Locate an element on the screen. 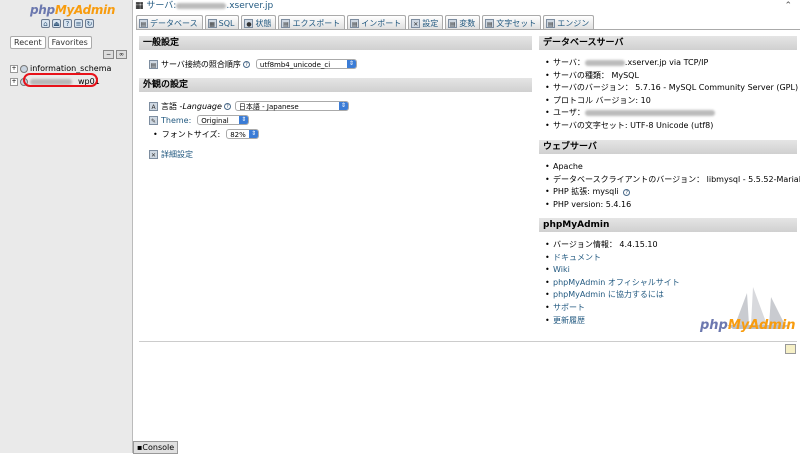 The image size is (800, 454). collapse-controls: − ∞ is located at coordinates (115, 54).